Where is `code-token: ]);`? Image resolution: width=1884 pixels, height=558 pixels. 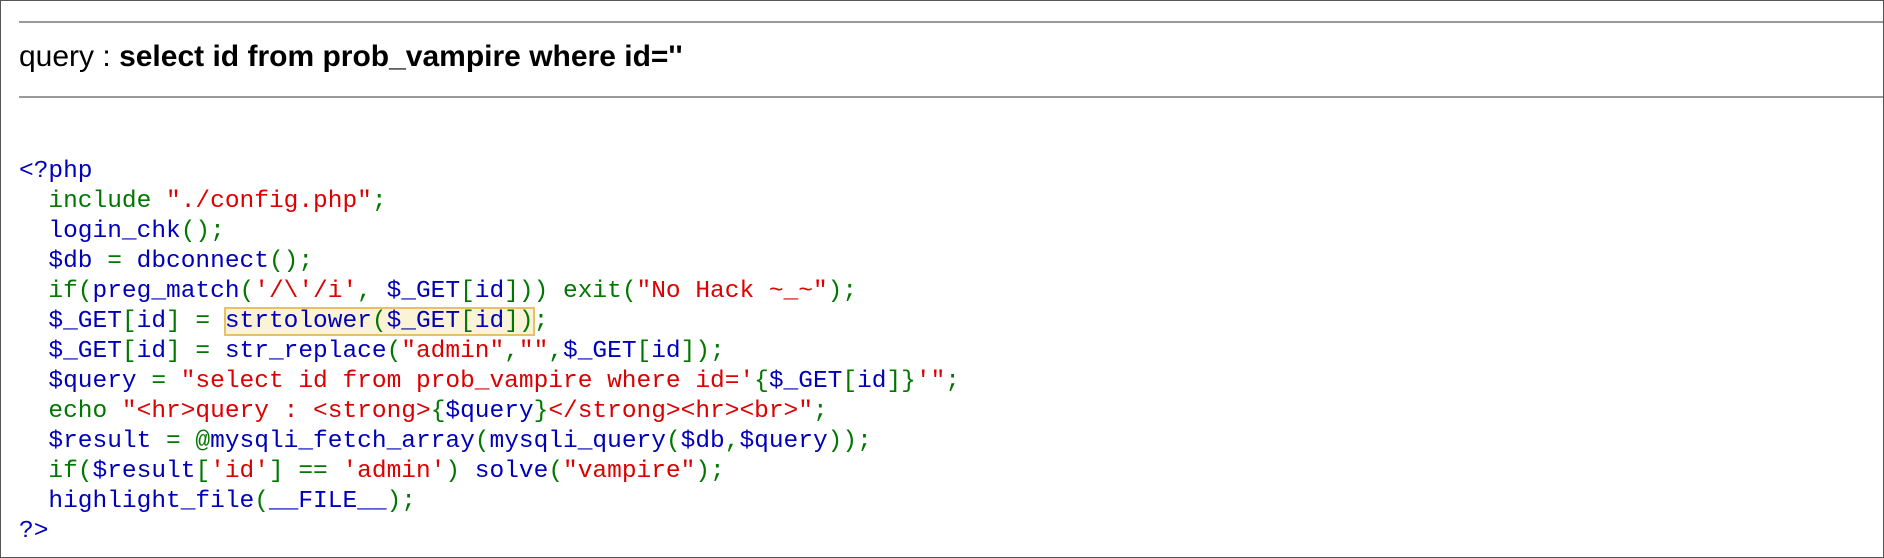 code-token: ]); is located at coordinates (702, 351).